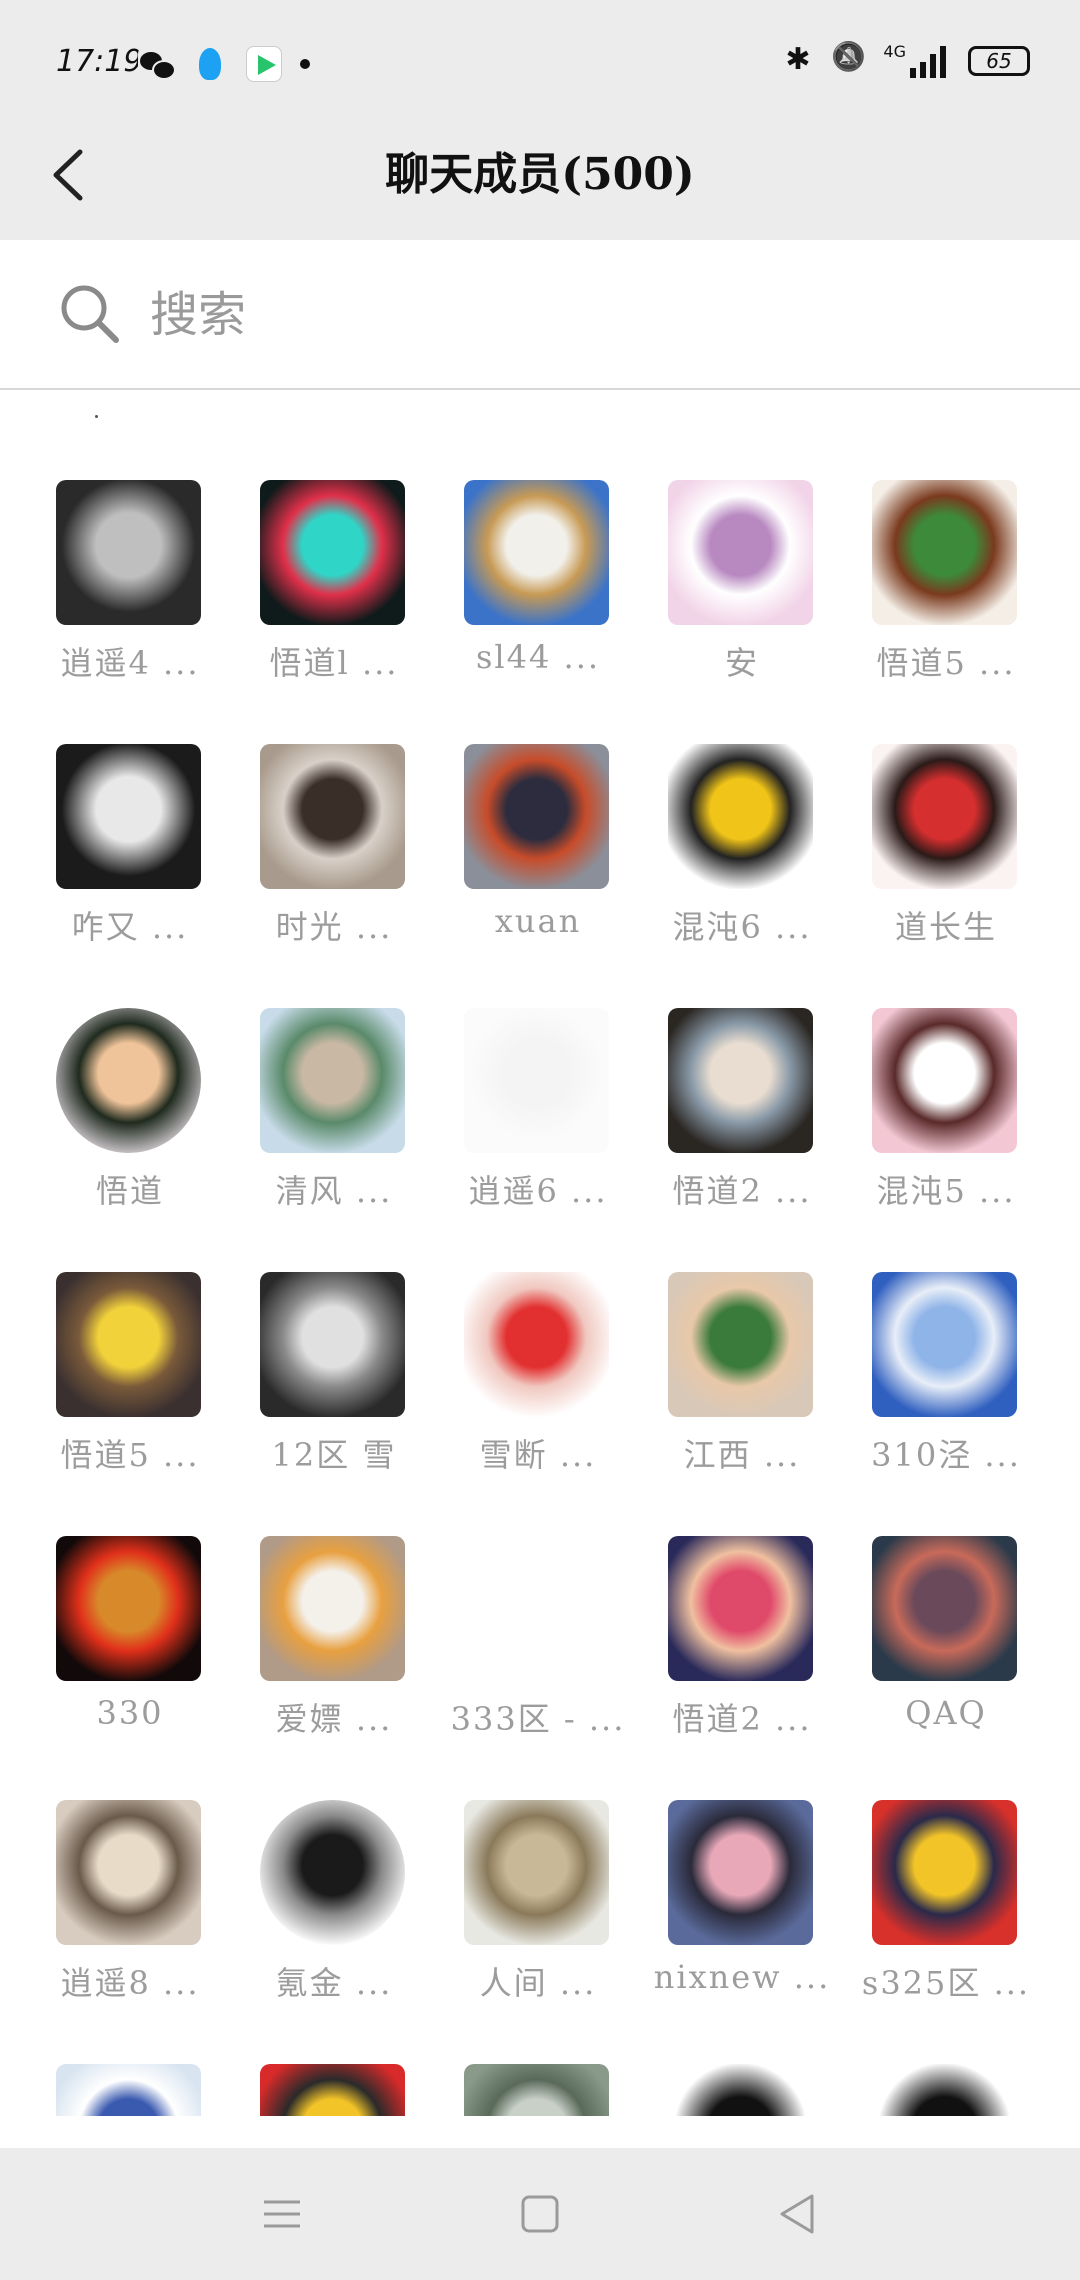 This screenshot has height=2280, width=1080. Describe the element at coordinates (96, 416) in the screenshot. I see `scroll-indicator-dot` at that location.